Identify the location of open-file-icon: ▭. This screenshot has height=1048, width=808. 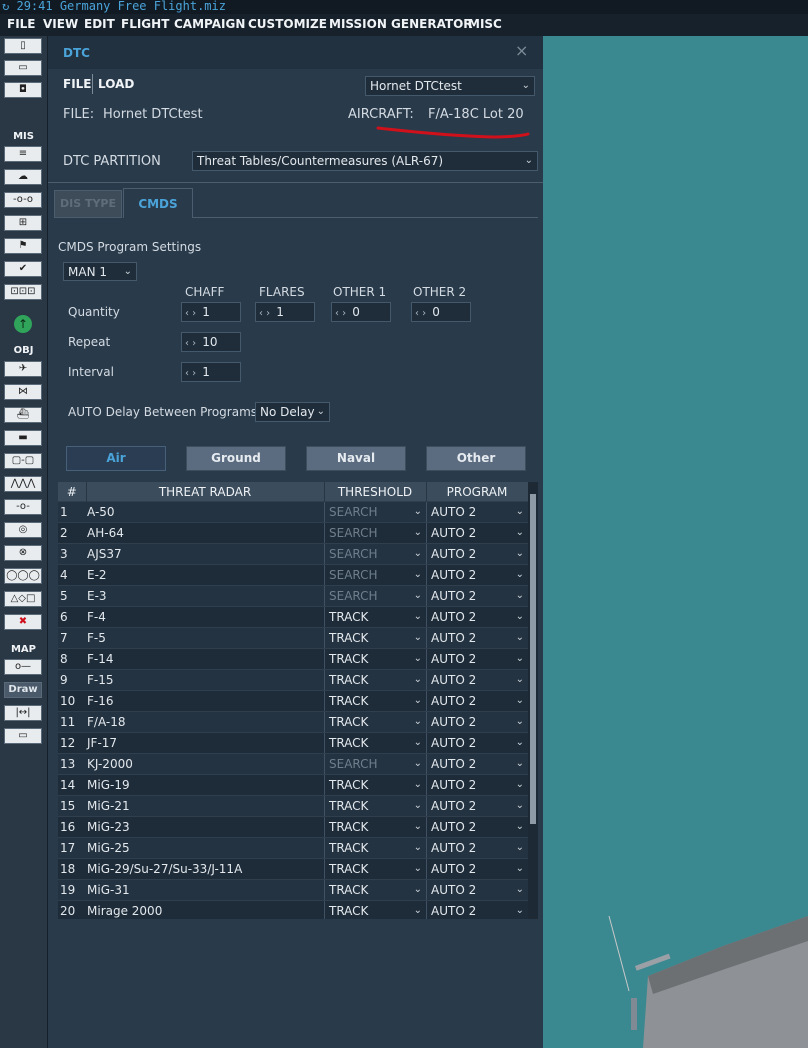
(23, 68).